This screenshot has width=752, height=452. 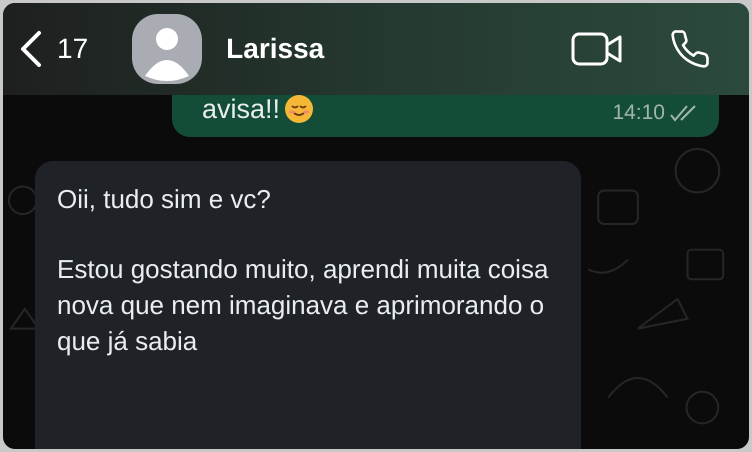 What do you see at coordinates (31, 49) in the screenshot?
I see `back-chevron-icon` at bounding box center [31, 49].